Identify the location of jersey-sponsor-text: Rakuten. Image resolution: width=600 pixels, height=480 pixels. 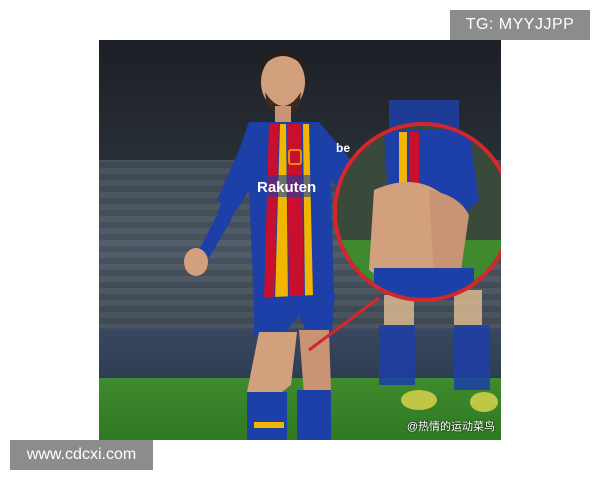
(286, 187).